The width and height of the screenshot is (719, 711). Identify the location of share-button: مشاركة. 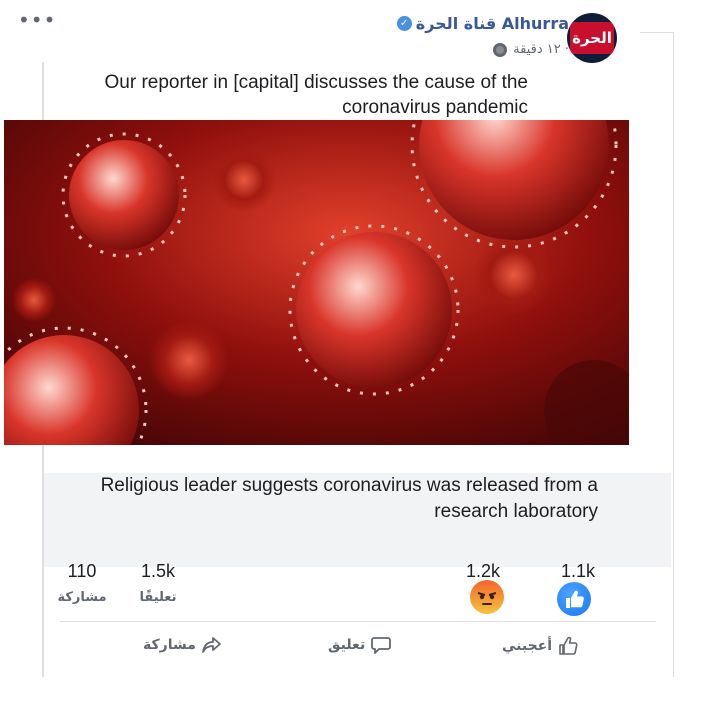
(182, 645).